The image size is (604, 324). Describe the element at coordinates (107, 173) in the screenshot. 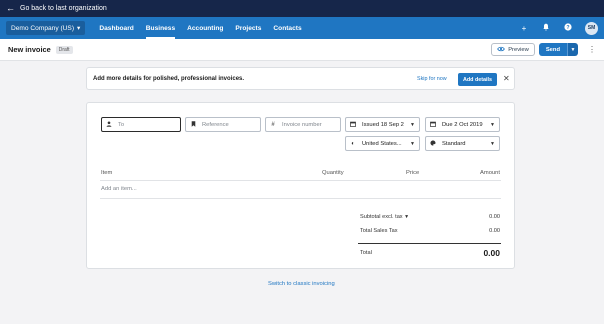

I see `column-header-item: Item` at that location.